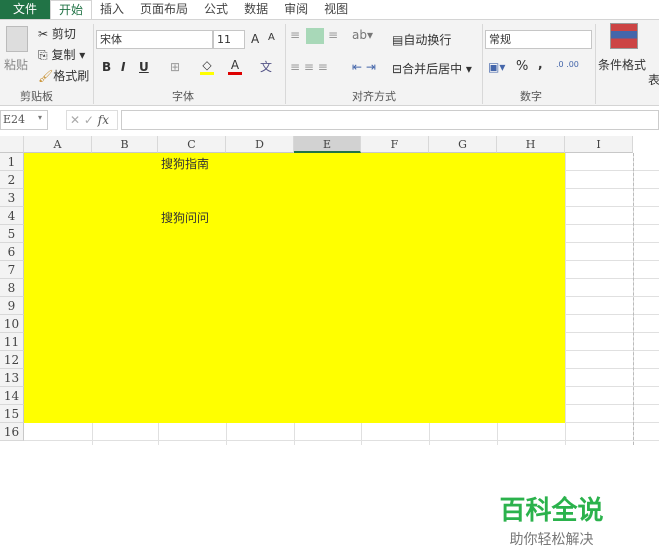 The height and width of the screenshot is (558, 659). Describe the element at coordinates (89, 120) in the screenshot. I see `enter-icon: ✓` at that location.